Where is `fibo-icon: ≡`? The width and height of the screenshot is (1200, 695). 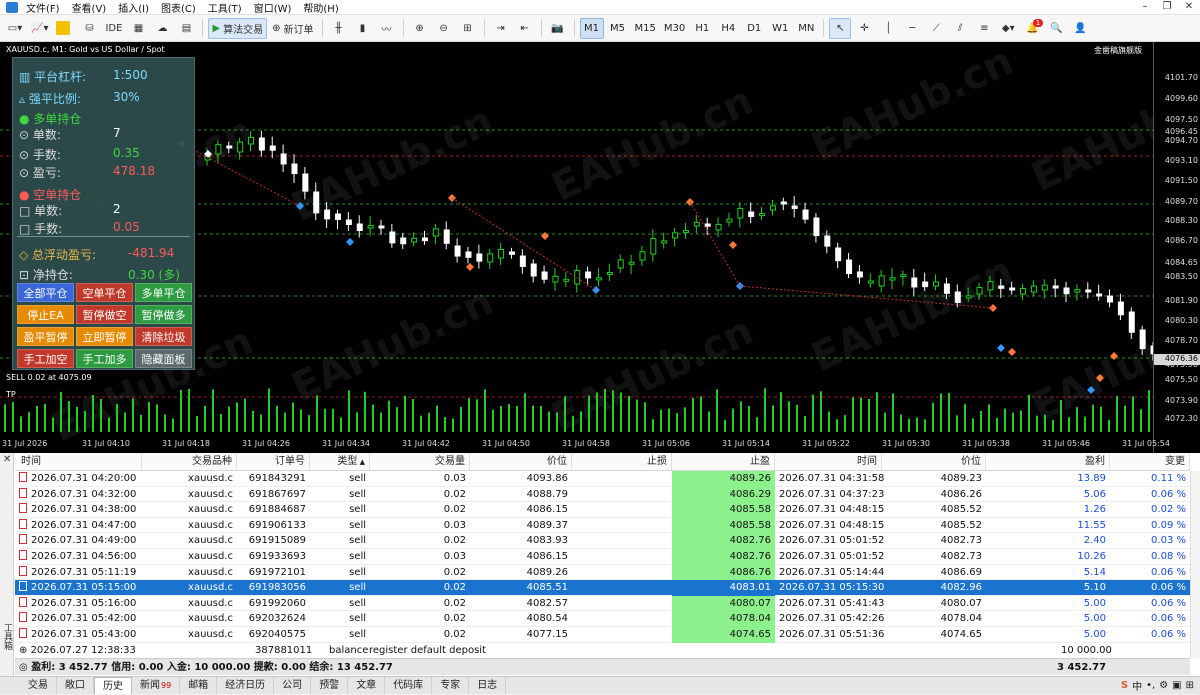 fibo-icon: ≡ is located at coordinates (984, 28).